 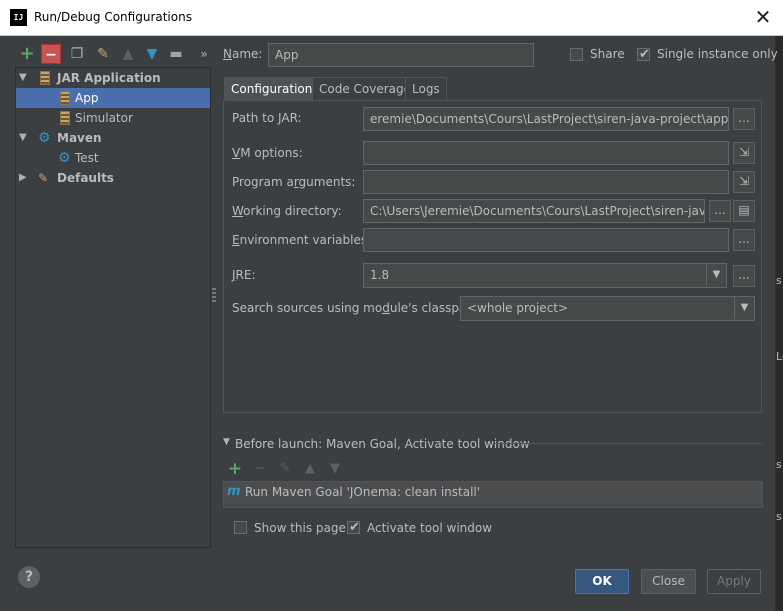 I want to click on path-to-jar-label: Path to JAR:, so click(x=267, y=118).